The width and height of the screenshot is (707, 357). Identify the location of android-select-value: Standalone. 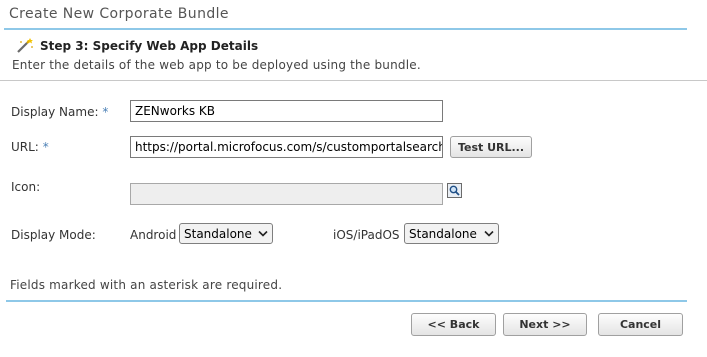
(218, 233).